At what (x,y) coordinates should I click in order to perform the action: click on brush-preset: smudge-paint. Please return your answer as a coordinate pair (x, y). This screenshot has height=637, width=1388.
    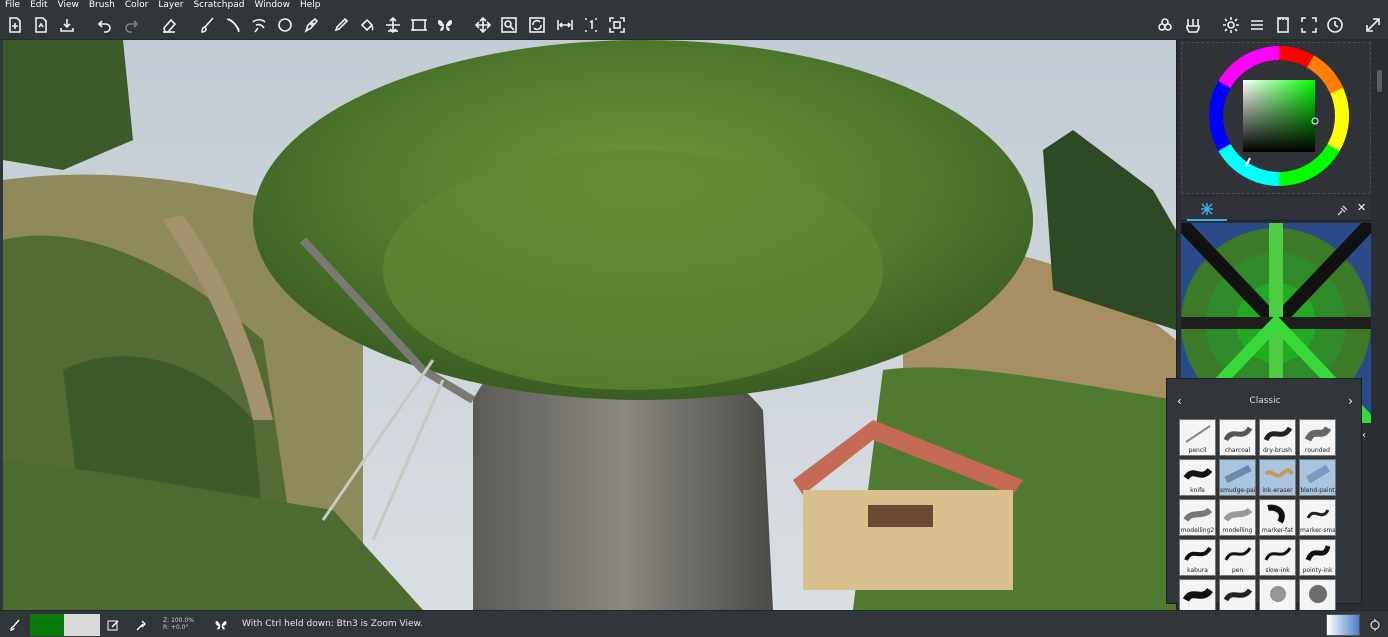
    Looking at the image, I should click on (1237, 477).